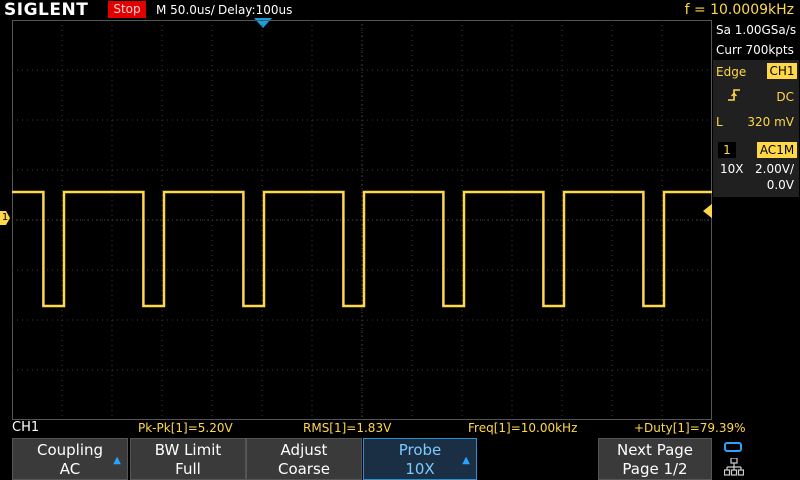 The width and height of the screenshot is (800, 480). Describe the element at coordinates (731, 72) in the screenshot. I see `trigger-type: Edge` at that location.